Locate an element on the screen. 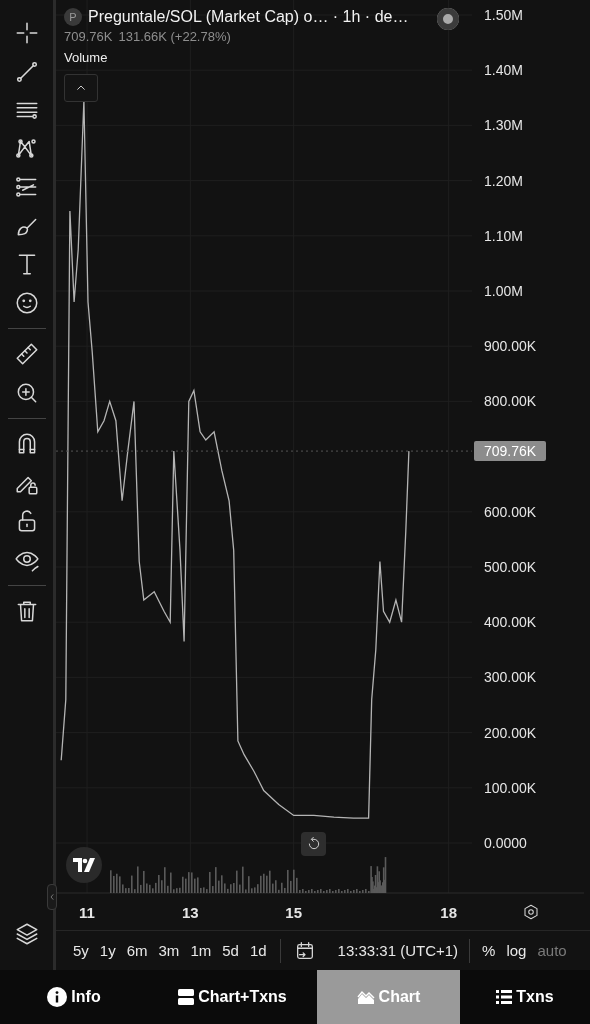  price-tag: 709.76K is located at coordinates (510, 451).